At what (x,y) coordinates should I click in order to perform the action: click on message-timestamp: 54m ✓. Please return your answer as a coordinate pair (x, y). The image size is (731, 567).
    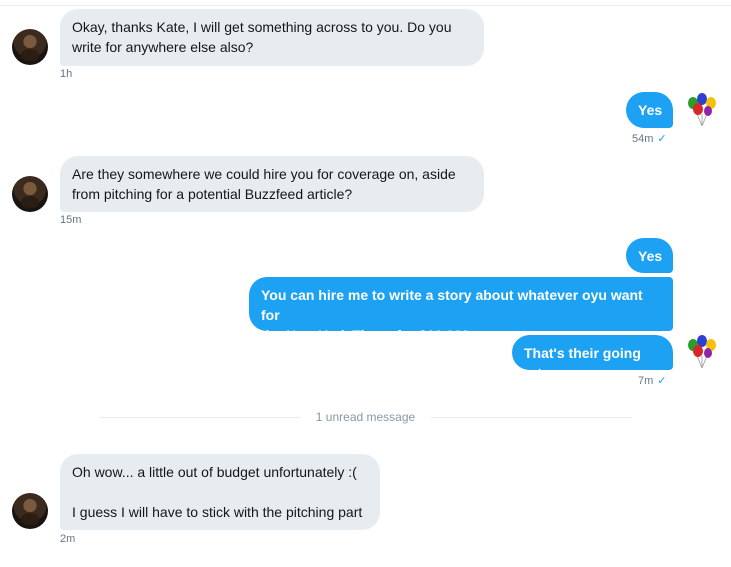
    Looking at the image, I should click on (649, 139).